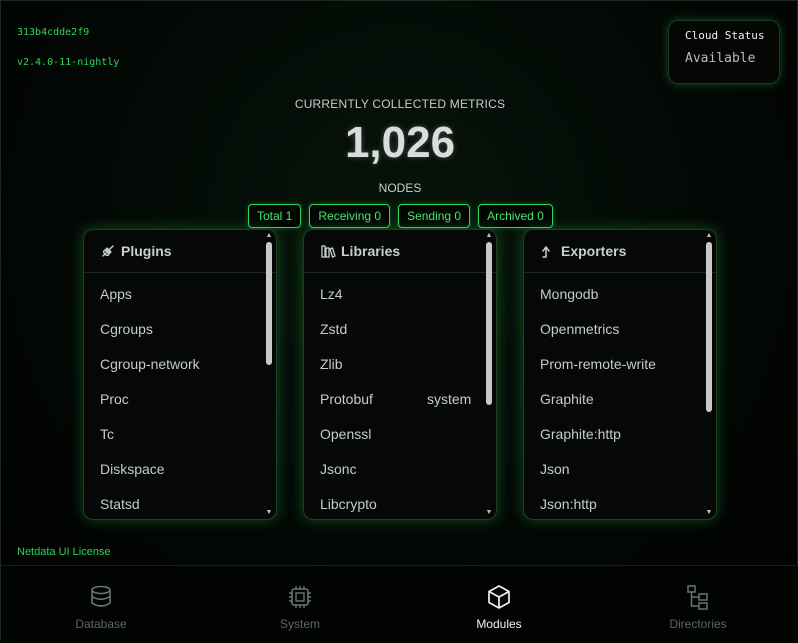  What do you see at coordinates (580, 434) in the screenshot?
I see `list-item: Graphite:http` at bounding box center [580, 434].